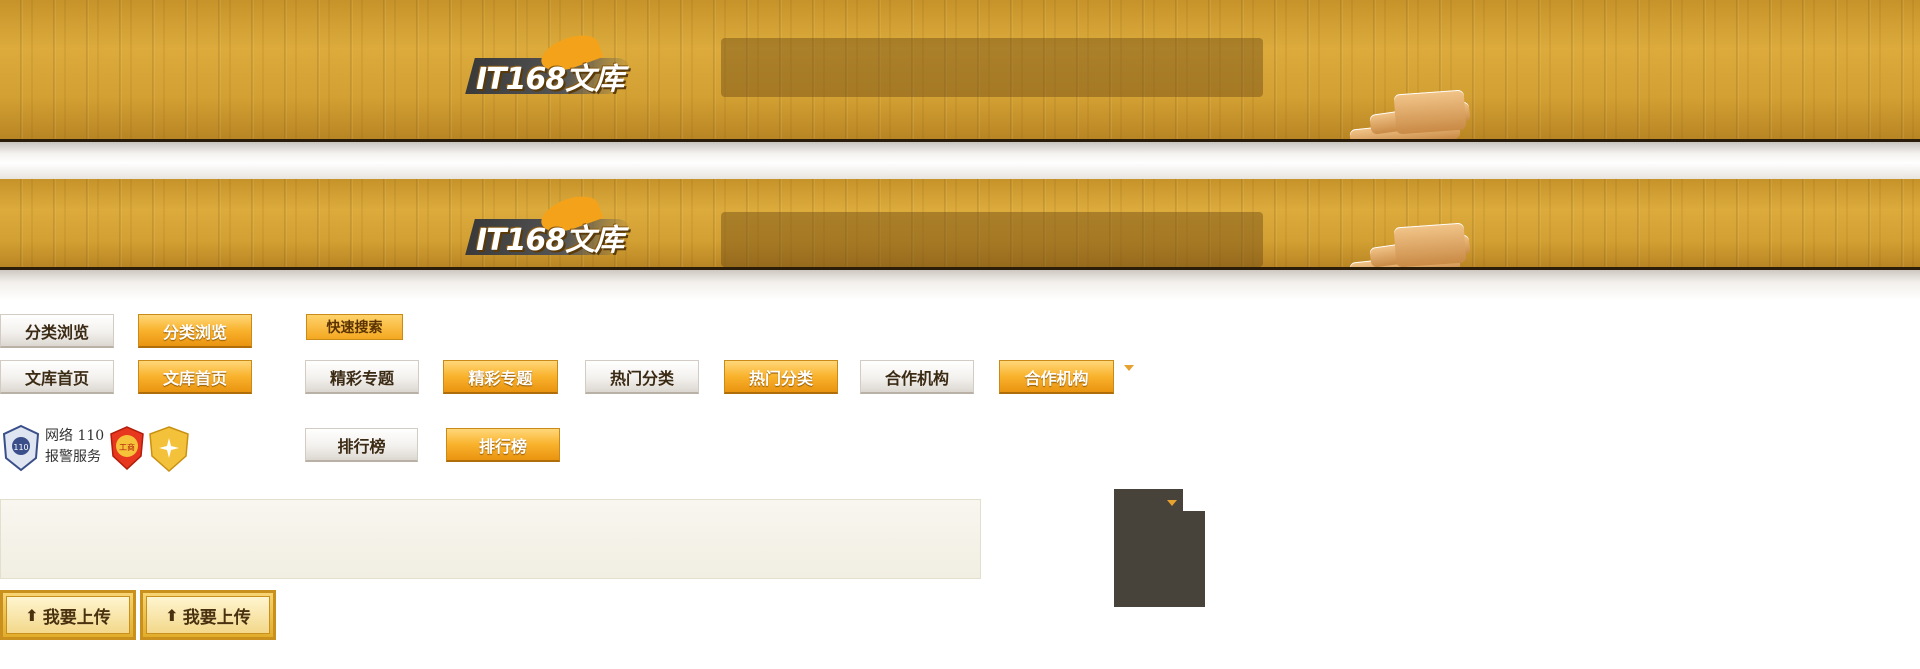 This screenshot has height=669, width=1920. I want to click on tab-browse-categories-active: 分类浏览, so click(195, 331).